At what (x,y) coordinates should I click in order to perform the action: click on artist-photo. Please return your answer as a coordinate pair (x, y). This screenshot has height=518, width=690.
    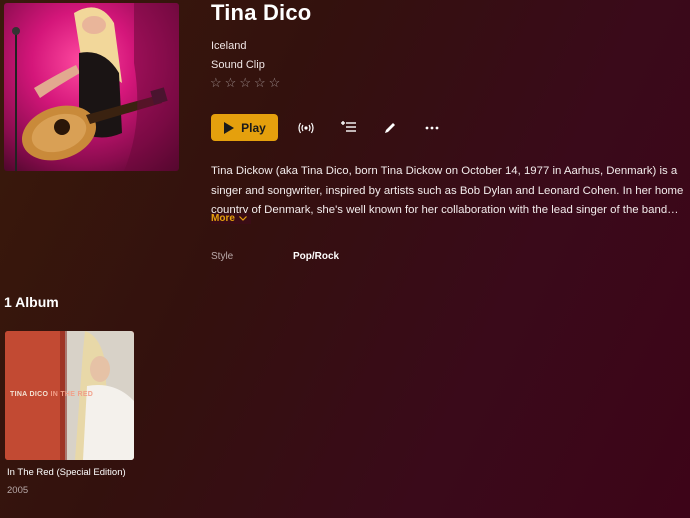
    Looking at the image, I should click on (91, 87).